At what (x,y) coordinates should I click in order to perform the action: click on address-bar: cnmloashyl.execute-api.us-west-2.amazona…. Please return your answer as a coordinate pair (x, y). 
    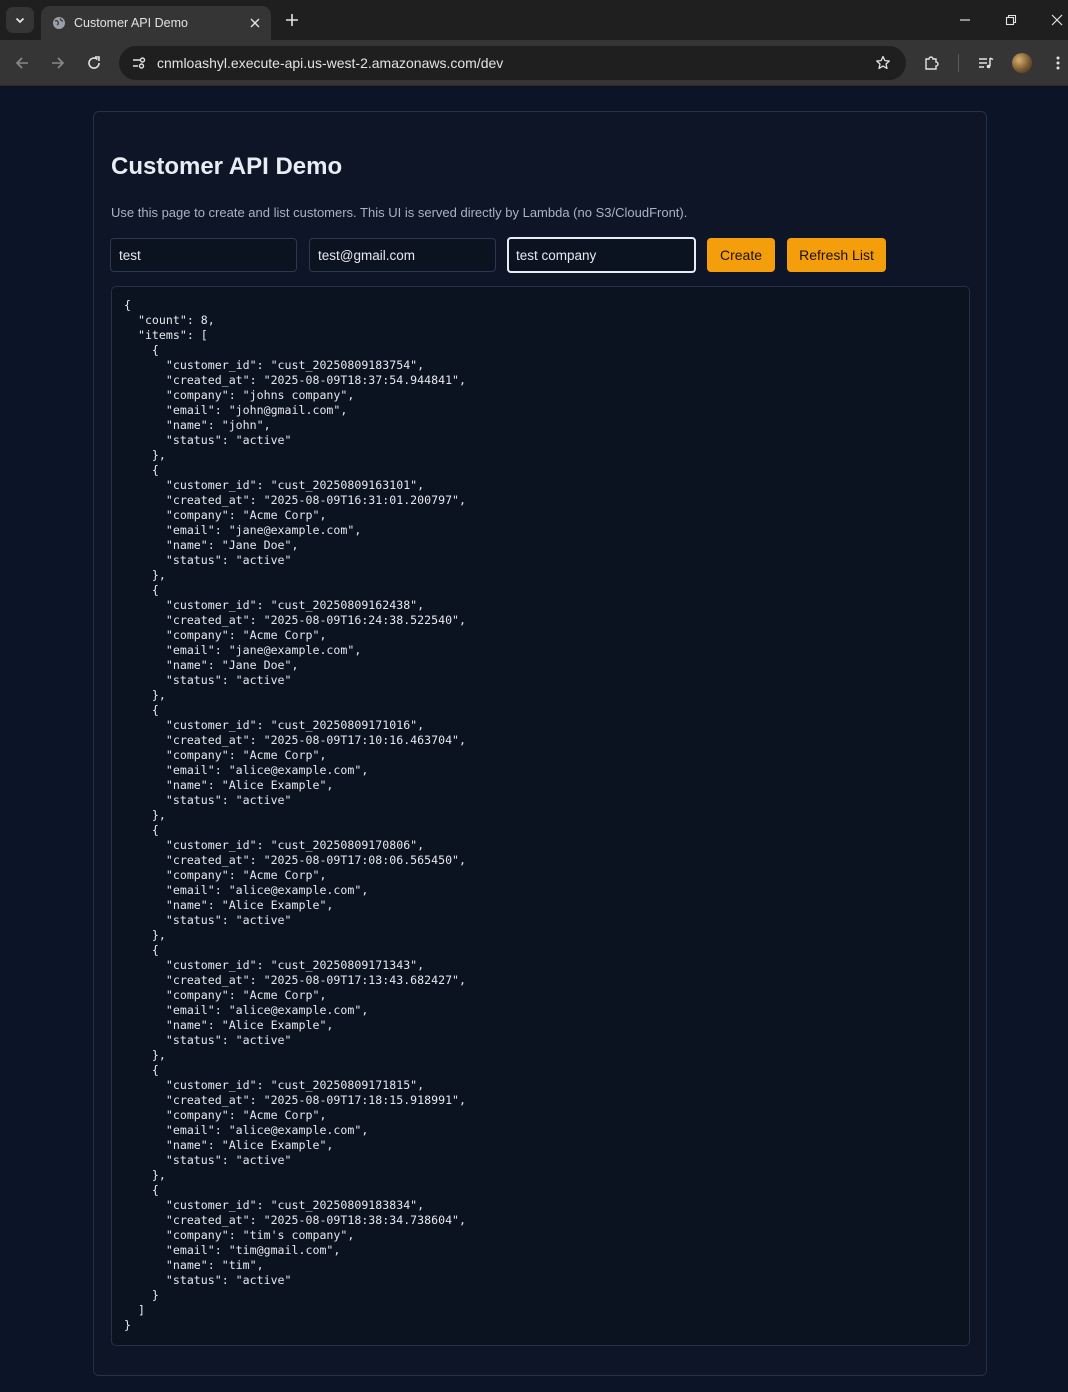
    Looking at the image, I should click on (512, 63).